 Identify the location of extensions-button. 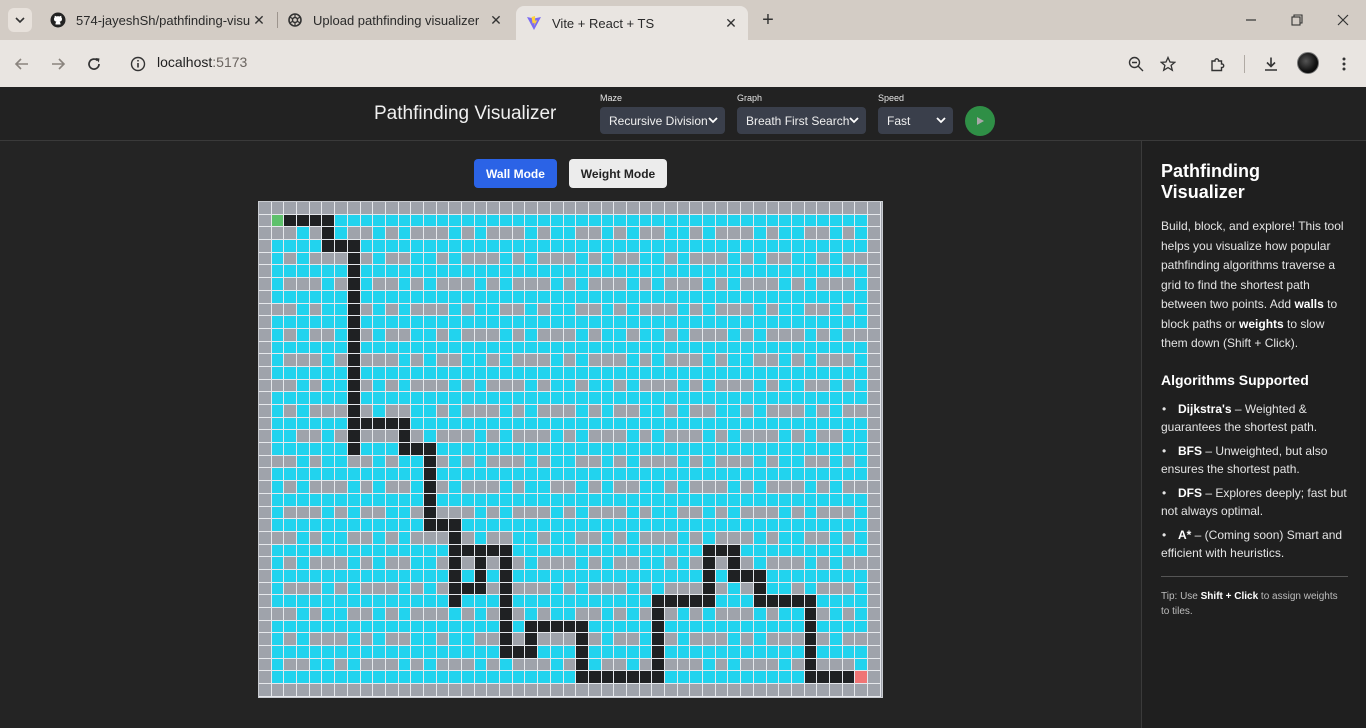
(1218, 64).